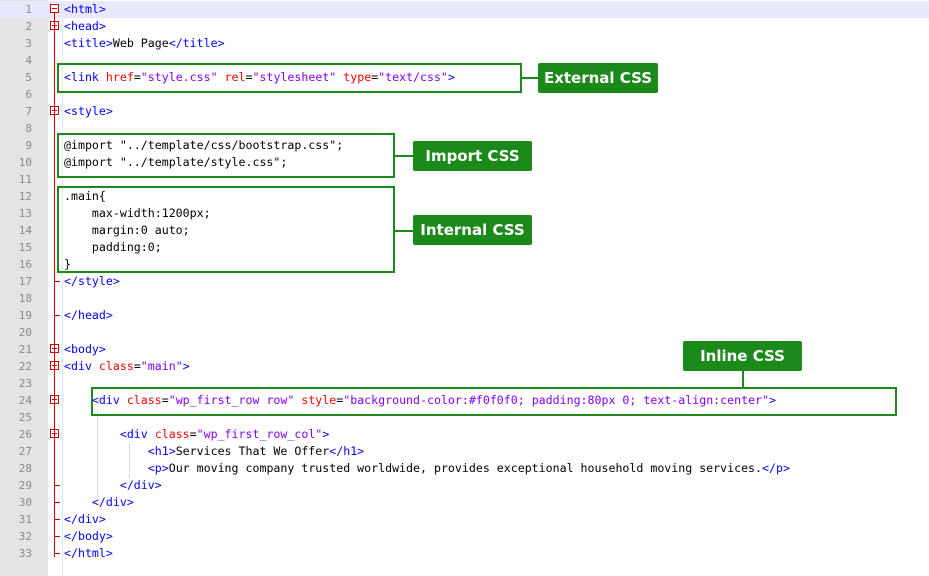  Describe the element at coordinates (25, 485) in the screenshot. I see `line-number: 29` at that location.